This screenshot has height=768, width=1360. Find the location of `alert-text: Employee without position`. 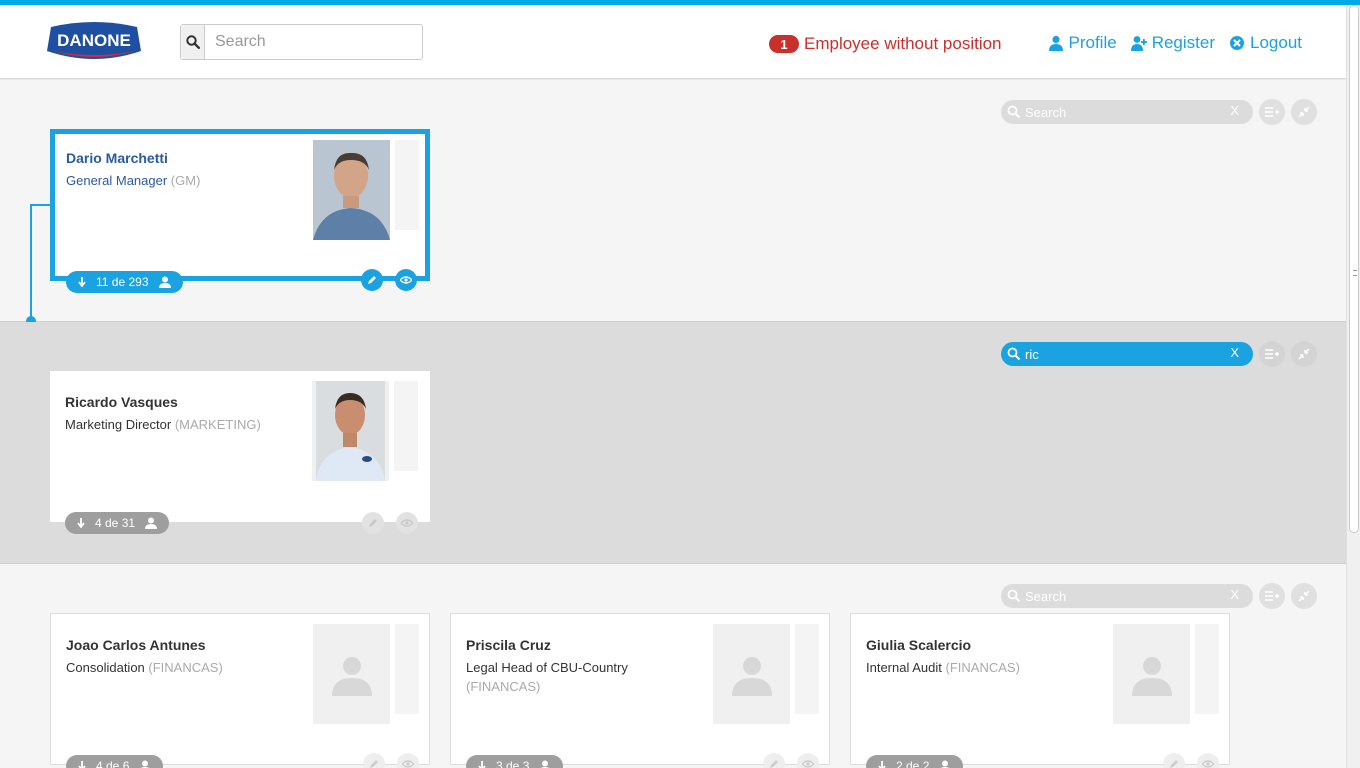

alert-text: Employee without position is located at coordinates (903, 43).